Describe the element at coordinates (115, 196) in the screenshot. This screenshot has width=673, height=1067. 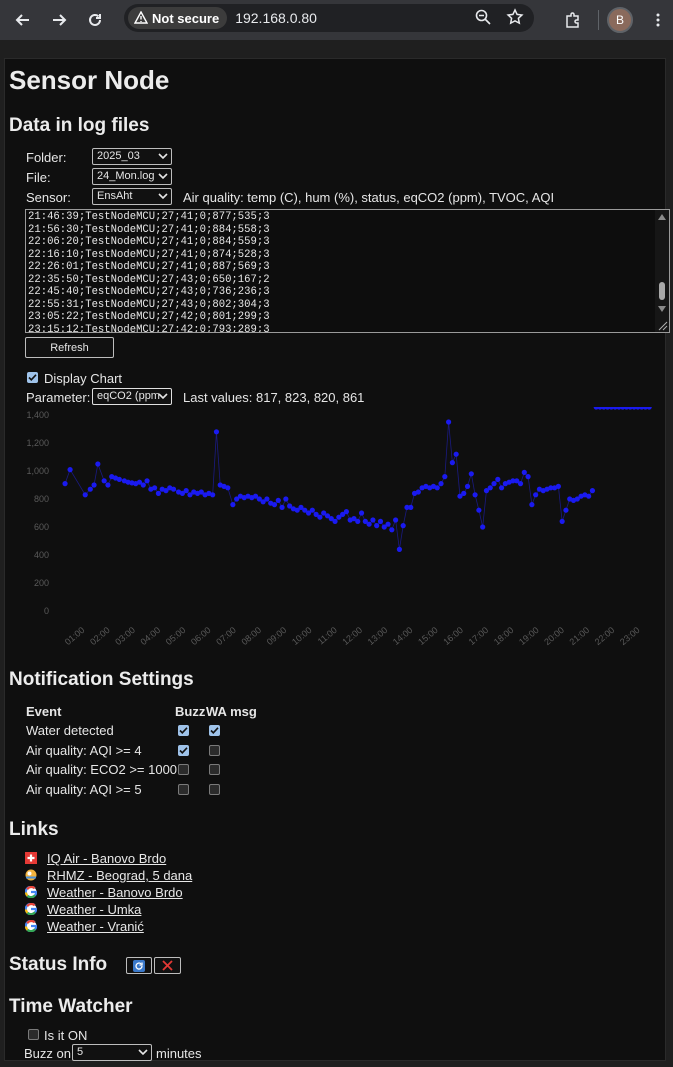
I see `sensor-select-value: EnsAht` at that location.